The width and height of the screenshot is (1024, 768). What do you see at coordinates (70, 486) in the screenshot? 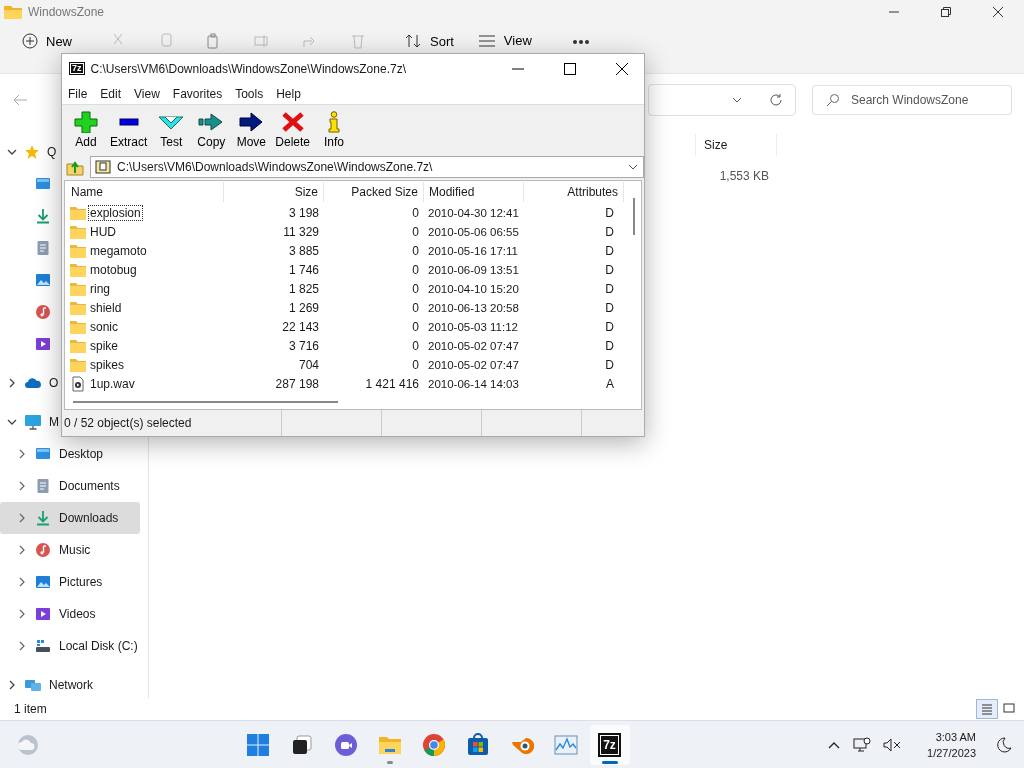
I see `sidebar-item: Documents` at bounding box center [70, 486].